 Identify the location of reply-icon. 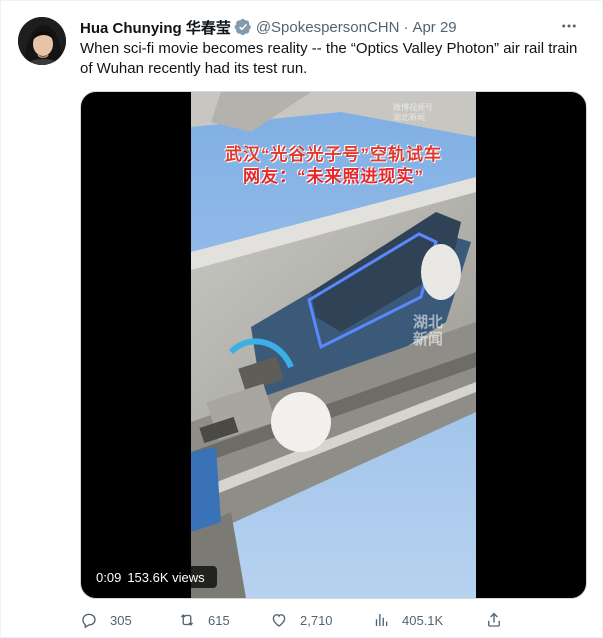
(89, 621).